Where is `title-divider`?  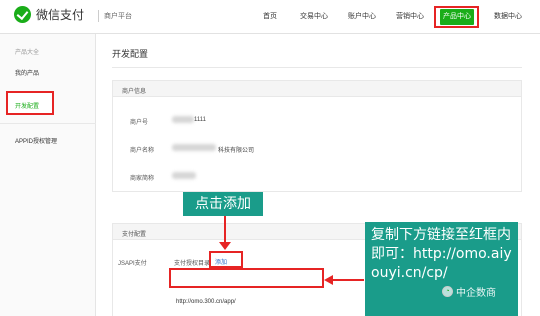
title-divider is located at coordinates (317, 67).